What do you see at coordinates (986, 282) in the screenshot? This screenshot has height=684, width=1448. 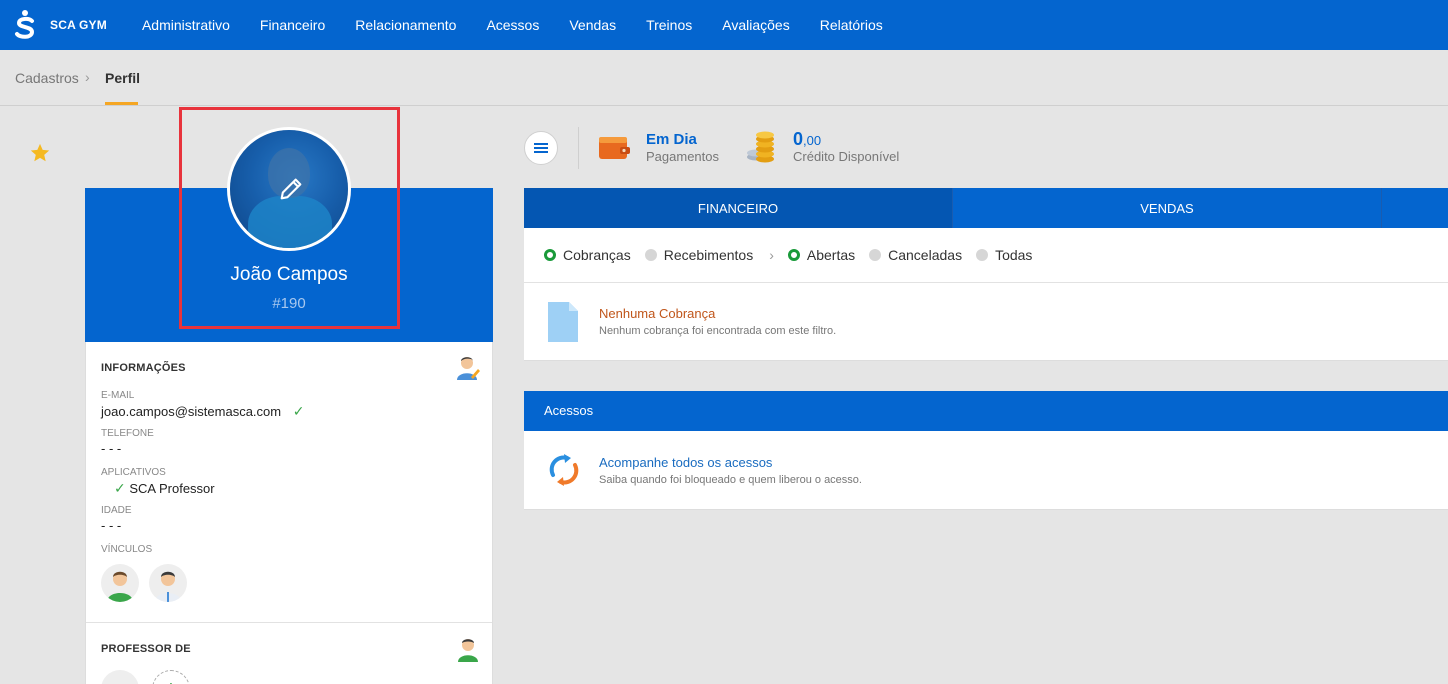 I see `panel-divider` at bounding box center [986, 282].